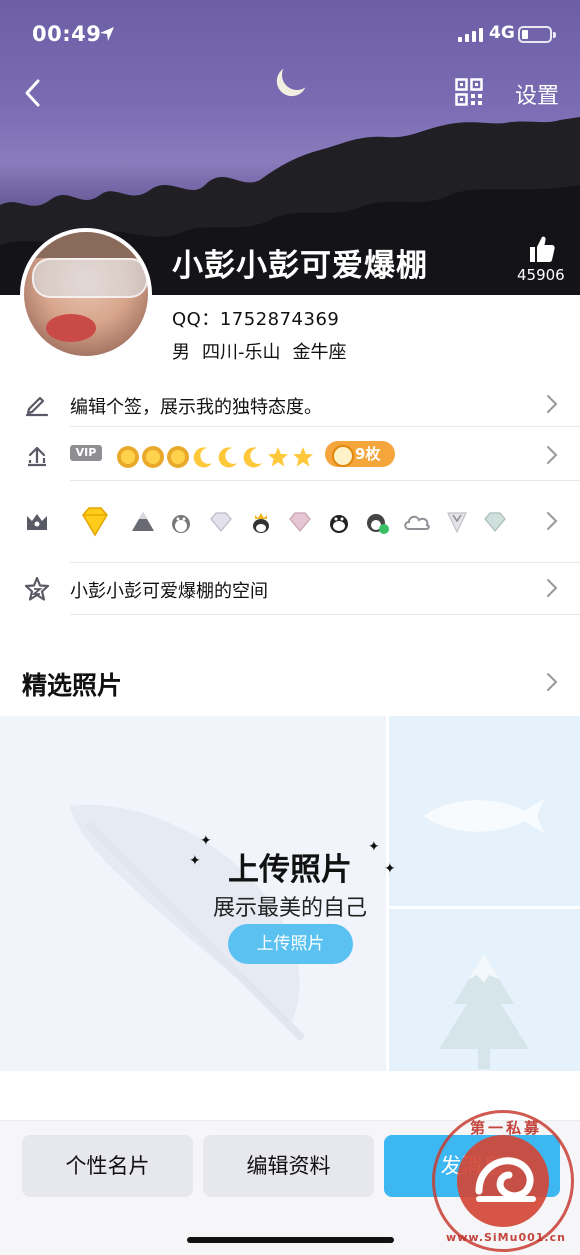 Image resolution: width=580 pixels, height=1255 pixels. Describe the element at coordinates (537, 34) in the screenshot. I see `battery-icon` at that location.